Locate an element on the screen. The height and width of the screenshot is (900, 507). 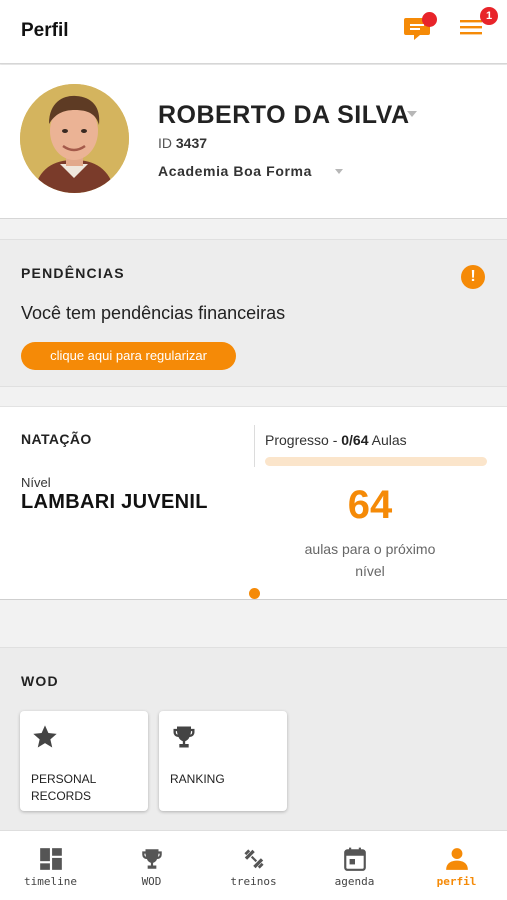
progress-bar is located at coordinates (376, 461).